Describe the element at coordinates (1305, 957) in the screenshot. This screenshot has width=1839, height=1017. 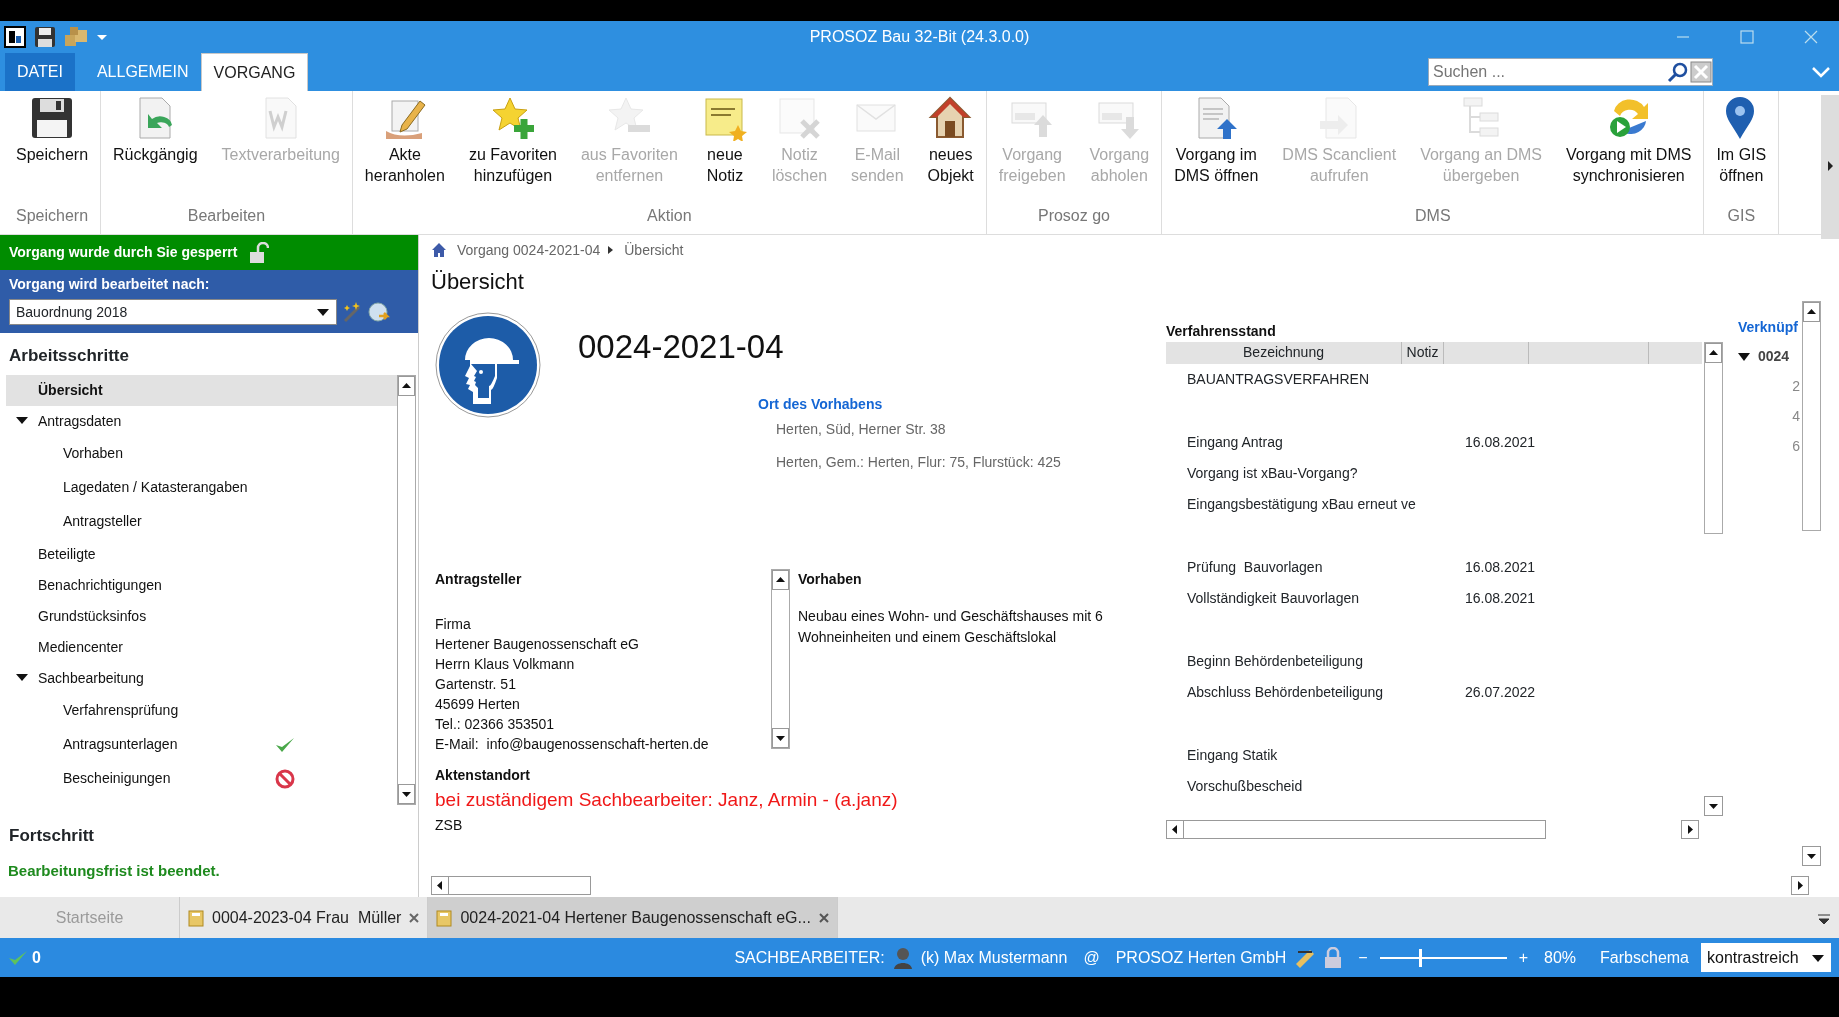
I see `ruler-pencil-icon` at that location.